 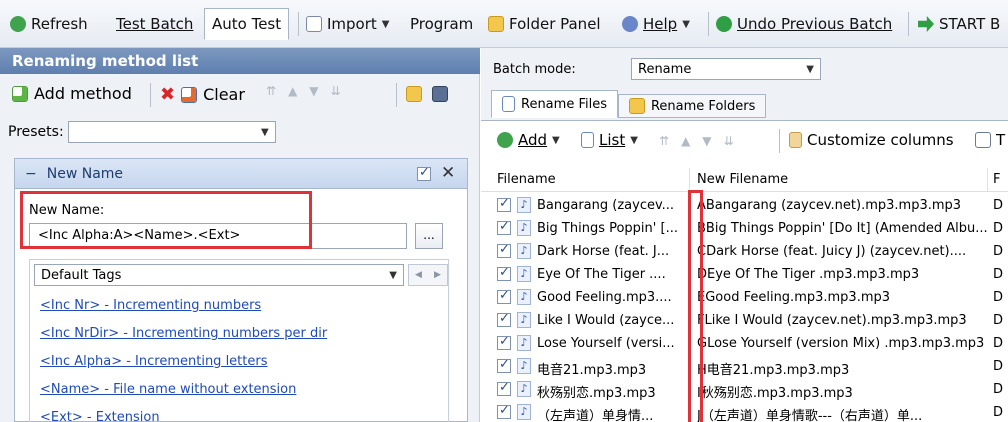 What do you see at coordinates (596, 393) in the screenshot?
I see `filename-cell: 秋殇别恋.mp3.mp3` at bounding box center [596, 393].